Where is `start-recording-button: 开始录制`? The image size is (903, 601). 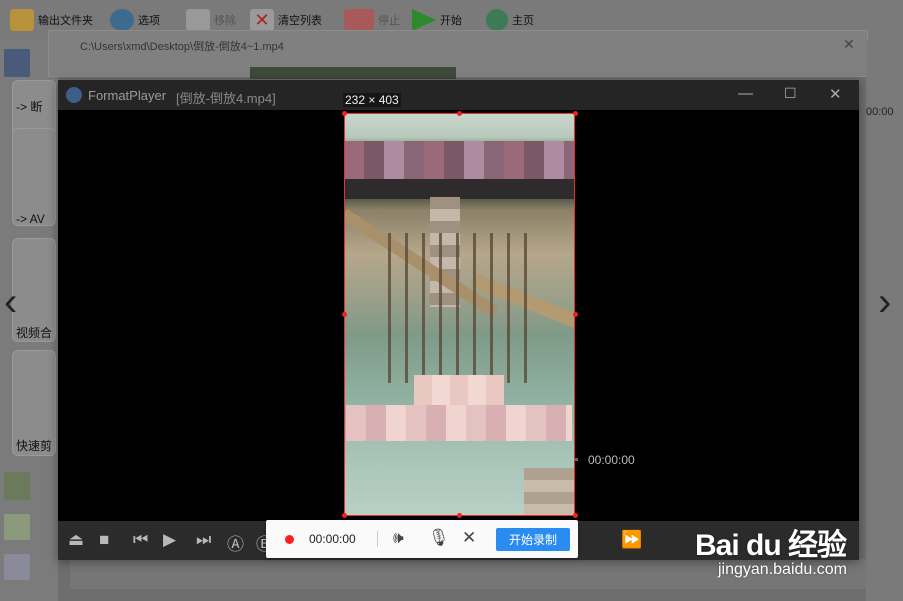 start-recording-button: 开始录制 is located at coordinates (533, 539).